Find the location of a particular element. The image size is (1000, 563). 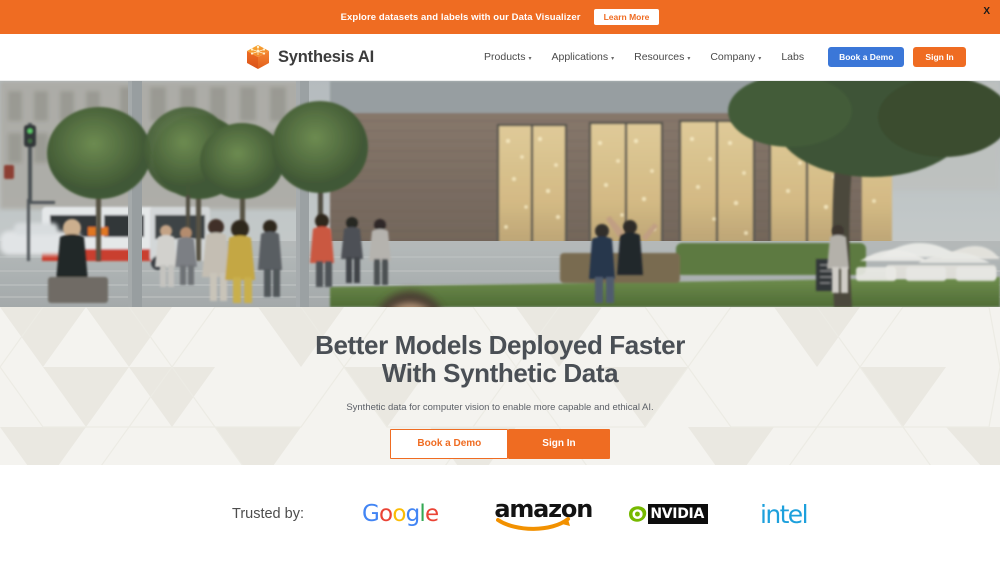

nav-item-applications: Applications ▾ is located at coordinates (582, 57).